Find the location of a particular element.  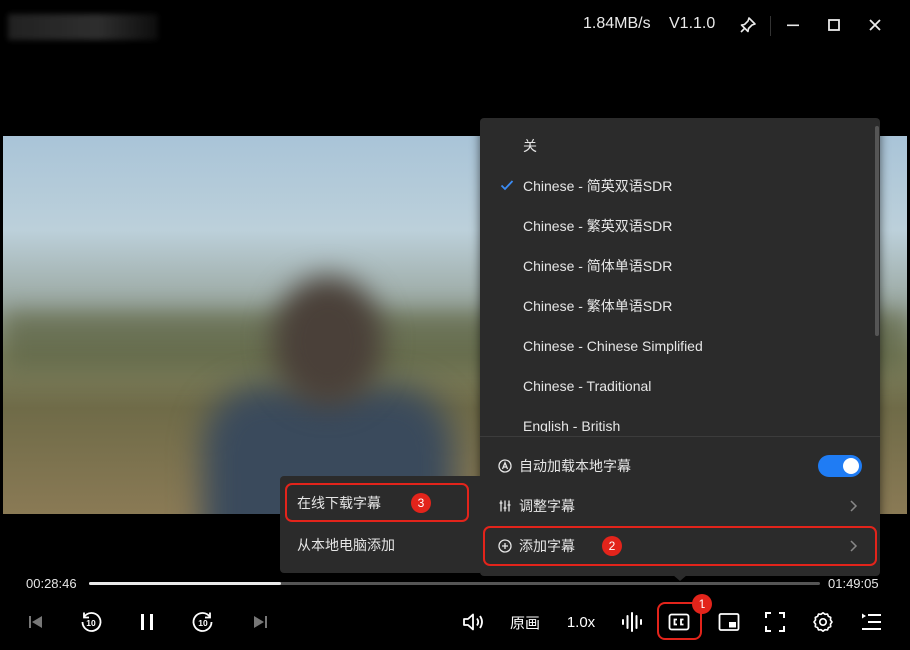

menu-caret is located at coordinates (680, 578).